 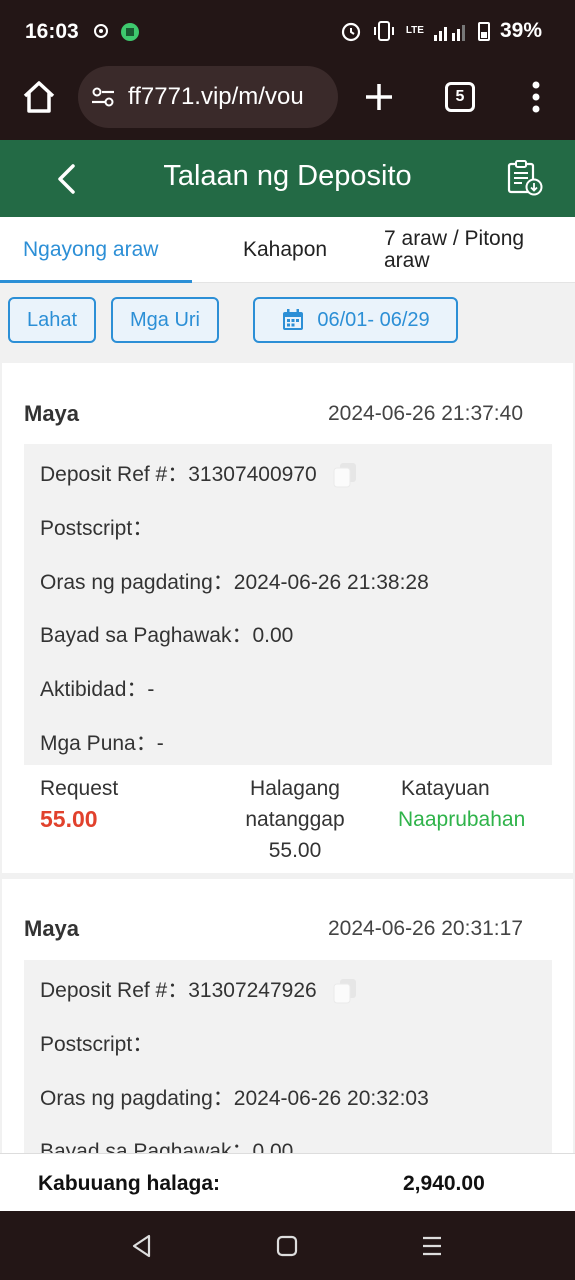 I want to click on arrival-time-row: Oras ng pagdating：2024-06-26 20:32:03, so click(x=234, y=1097).